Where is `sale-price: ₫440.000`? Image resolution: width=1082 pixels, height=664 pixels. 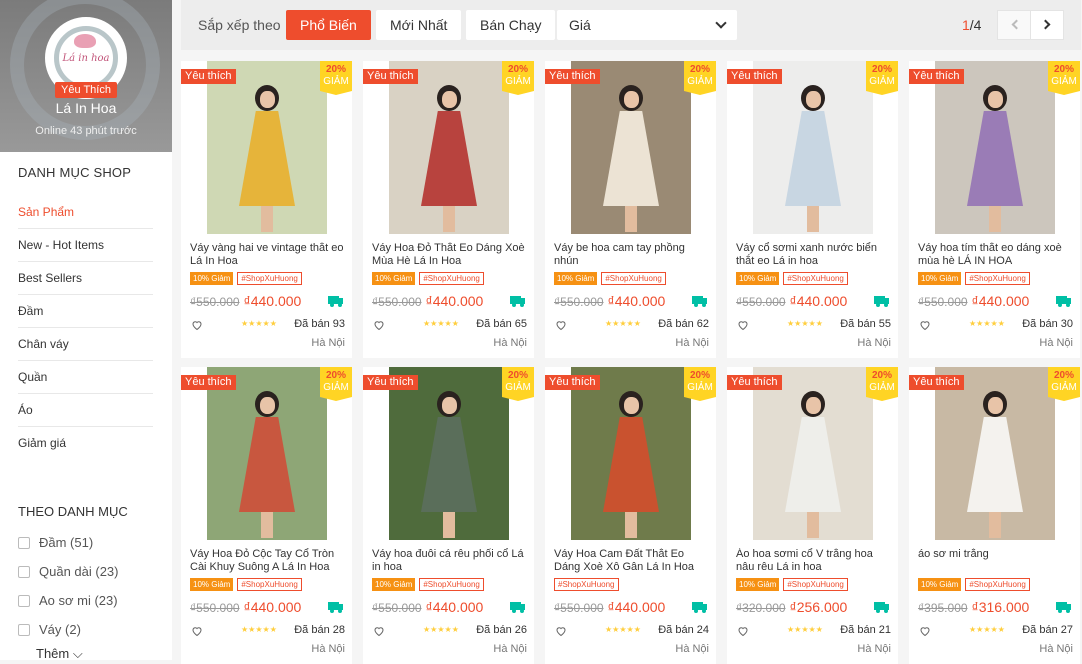 sale-price: ₫440.000 is located at coordinates (636, 301).